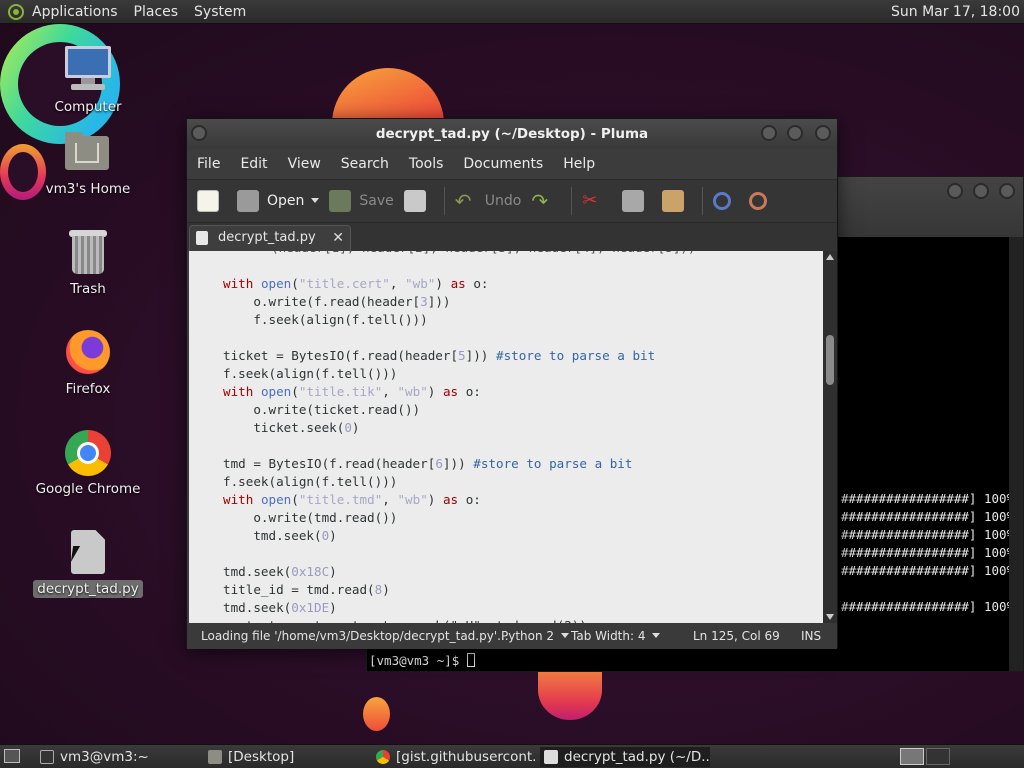  What do you see at coordinates (311, 201) in the screenshot?
I see `chevron-down-icon` at bounding box center [311, 201].